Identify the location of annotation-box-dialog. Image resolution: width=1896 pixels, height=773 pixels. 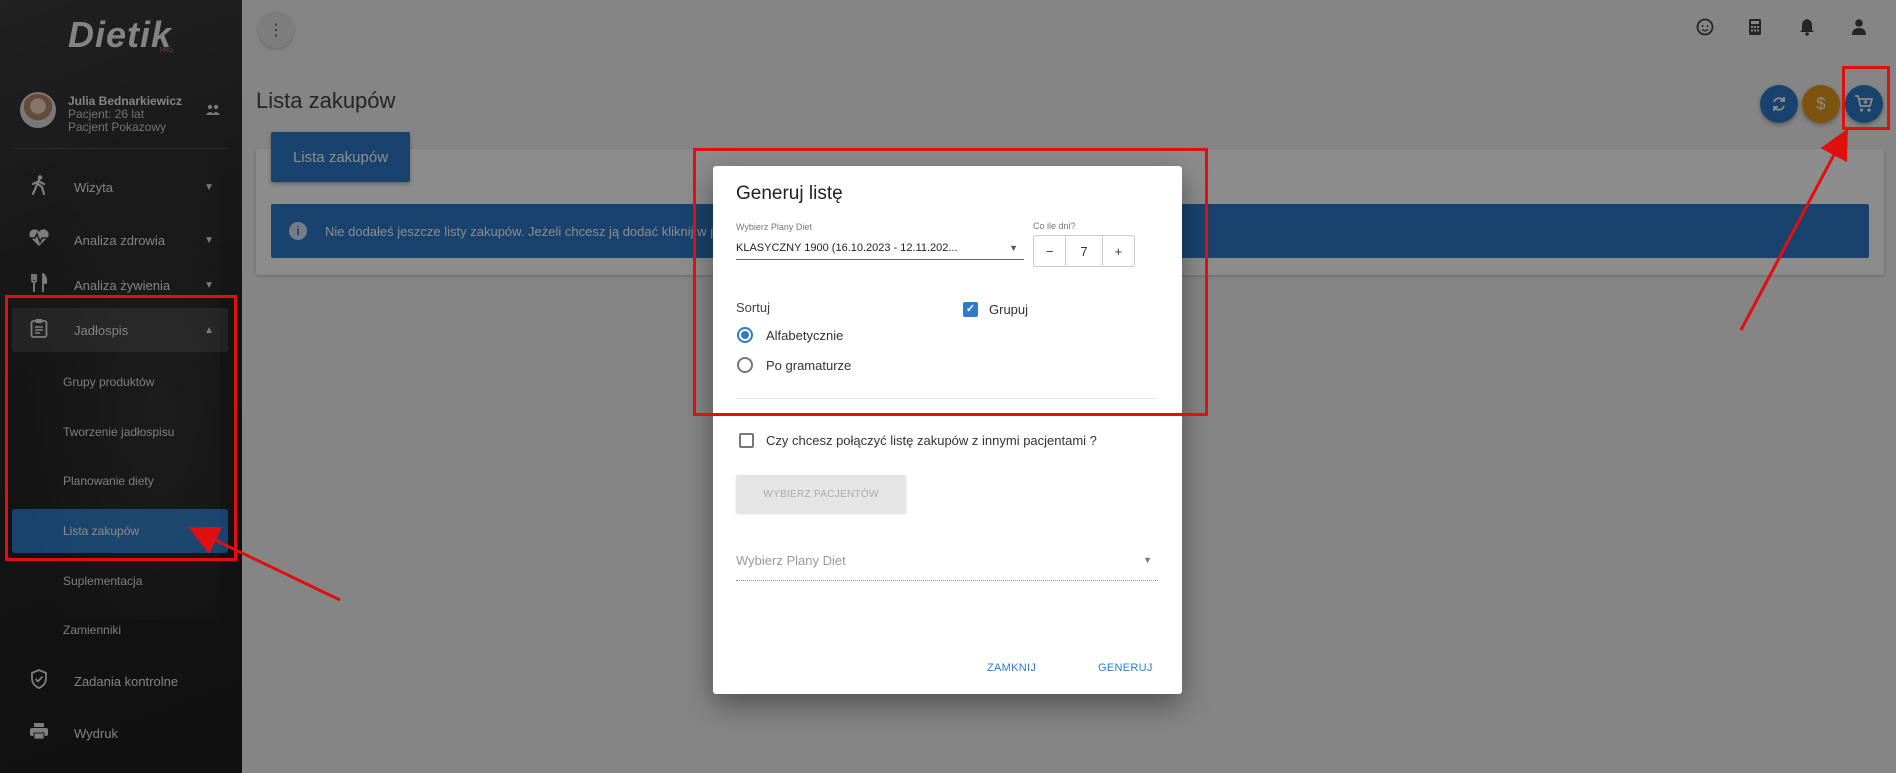
(950, 282).